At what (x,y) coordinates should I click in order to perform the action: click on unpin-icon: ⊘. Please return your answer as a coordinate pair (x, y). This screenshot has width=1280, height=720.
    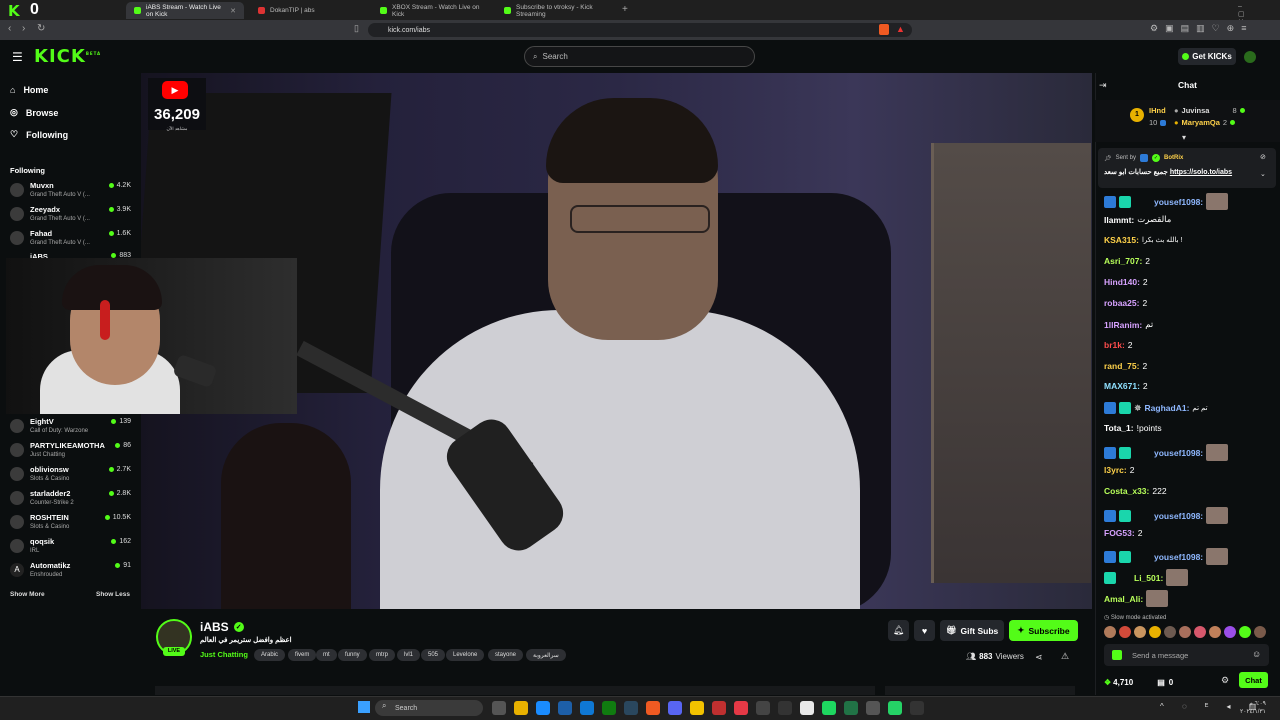
    Looking at the image, I should click on (1263, 157).